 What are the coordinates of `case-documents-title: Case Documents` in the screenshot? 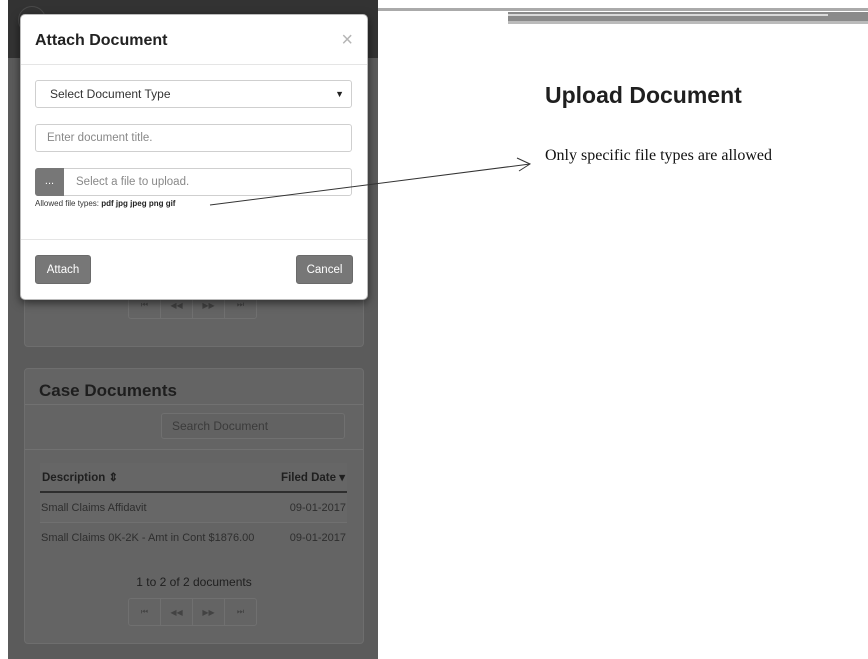 It's located at (108, 390).